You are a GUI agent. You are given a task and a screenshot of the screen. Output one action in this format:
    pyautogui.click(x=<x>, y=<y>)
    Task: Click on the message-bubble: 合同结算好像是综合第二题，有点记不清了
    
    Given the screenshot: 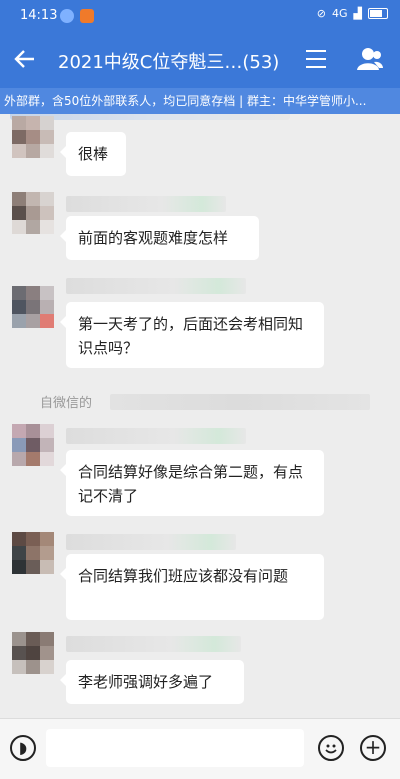 What is the action you would take?
    pyautogui.click(x=192, y=483)
    